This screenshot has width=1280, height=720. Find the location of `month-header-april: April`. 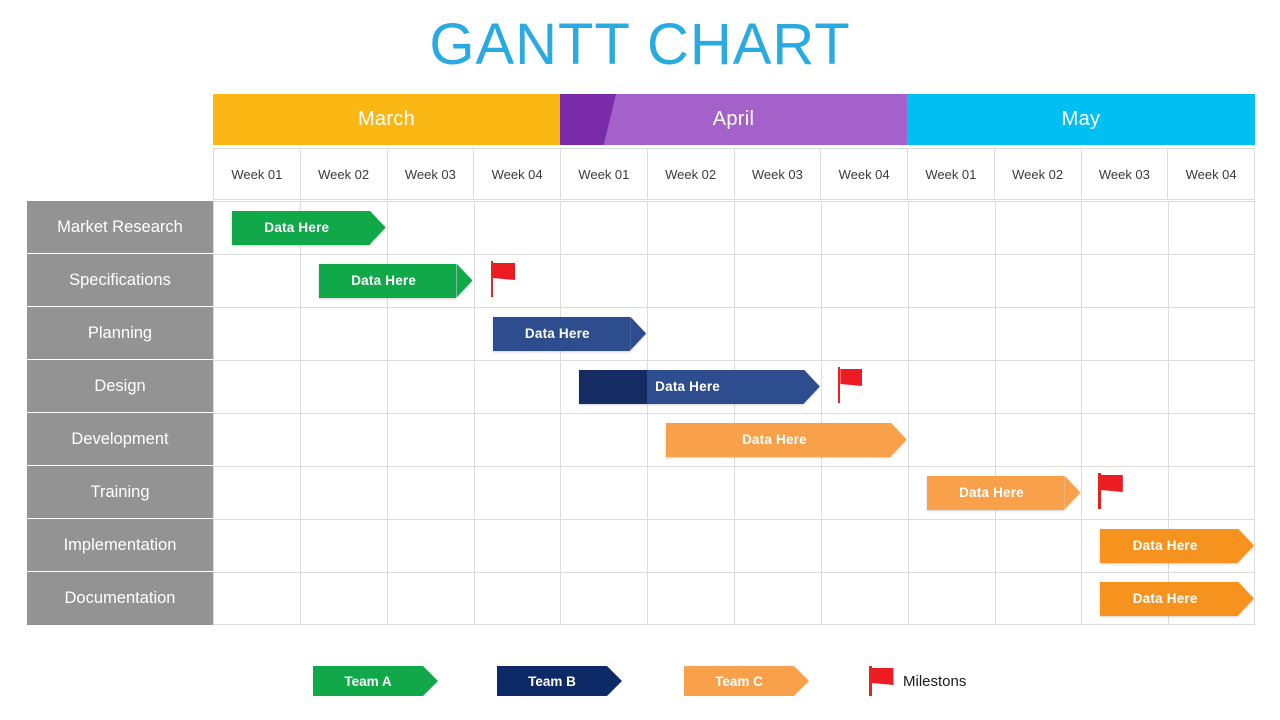

month-header-april: April is located at coordinates (733, 119).